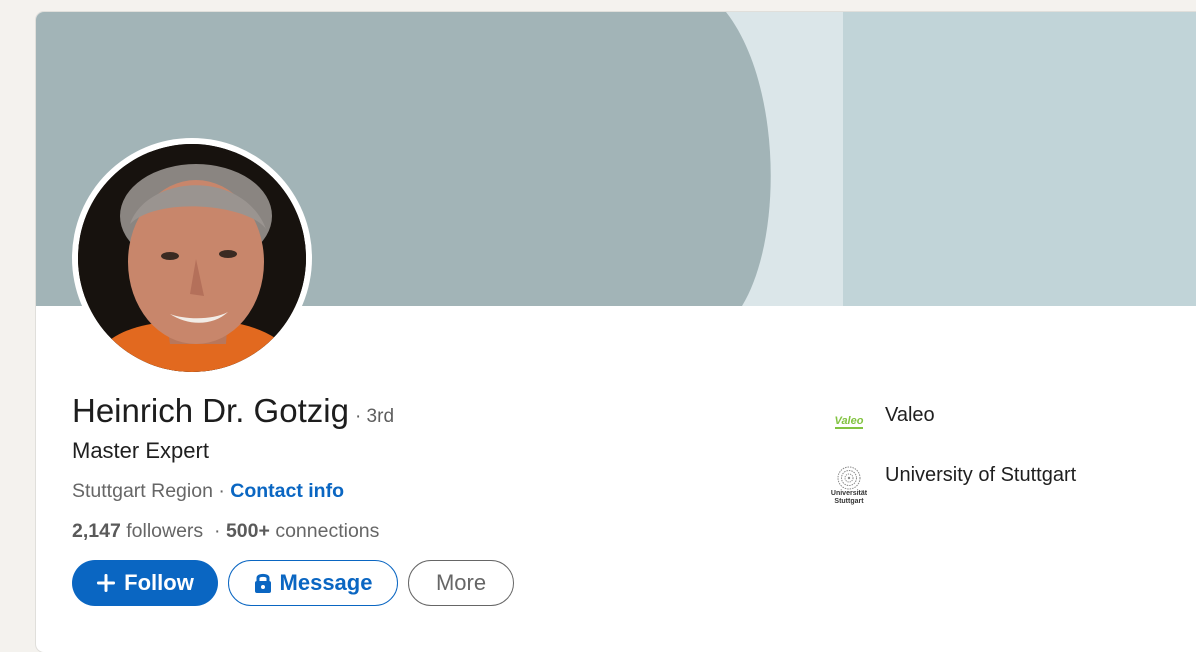 This screenshot has height=652, width=1196. What do you see at coordinates (374, 416) in the screenshot?
I see `connection-degree: · 3rd` at bounding box center [374, 416].